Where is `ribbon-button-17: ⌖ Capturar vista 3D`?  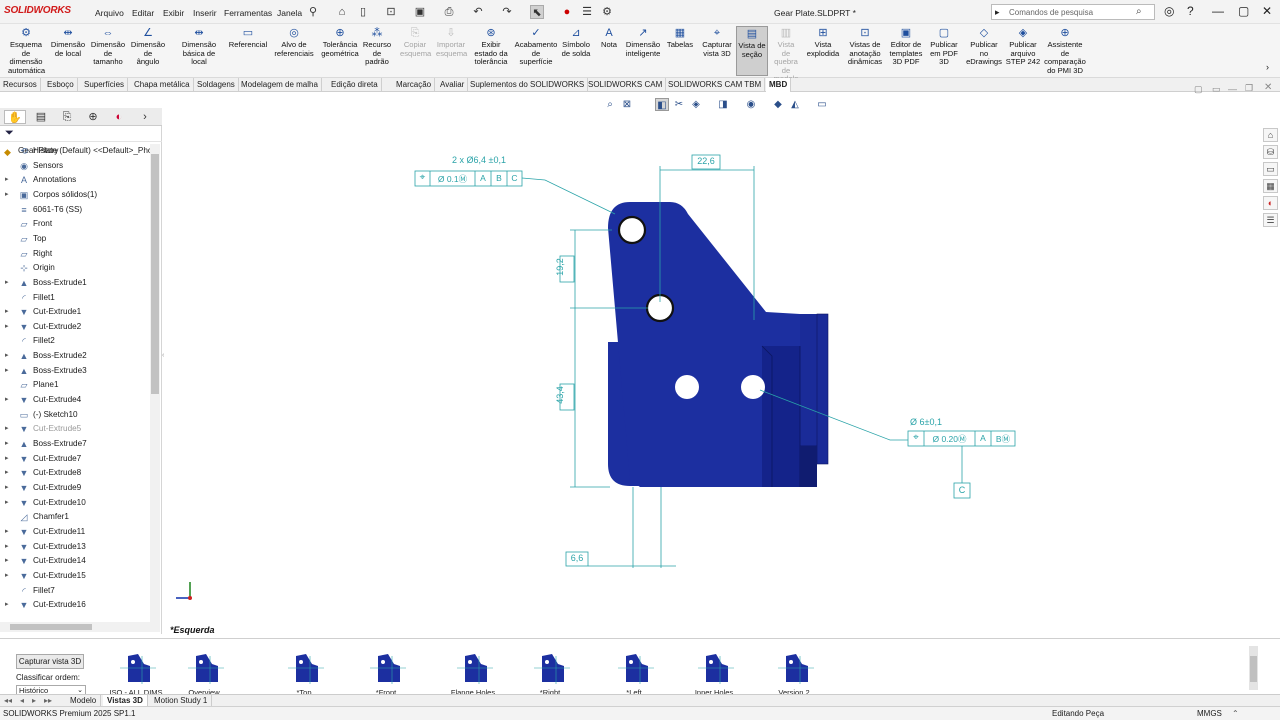 ribbon-button-17: ⌖ Capturar vista 3D is located at coordinates (717, 42).